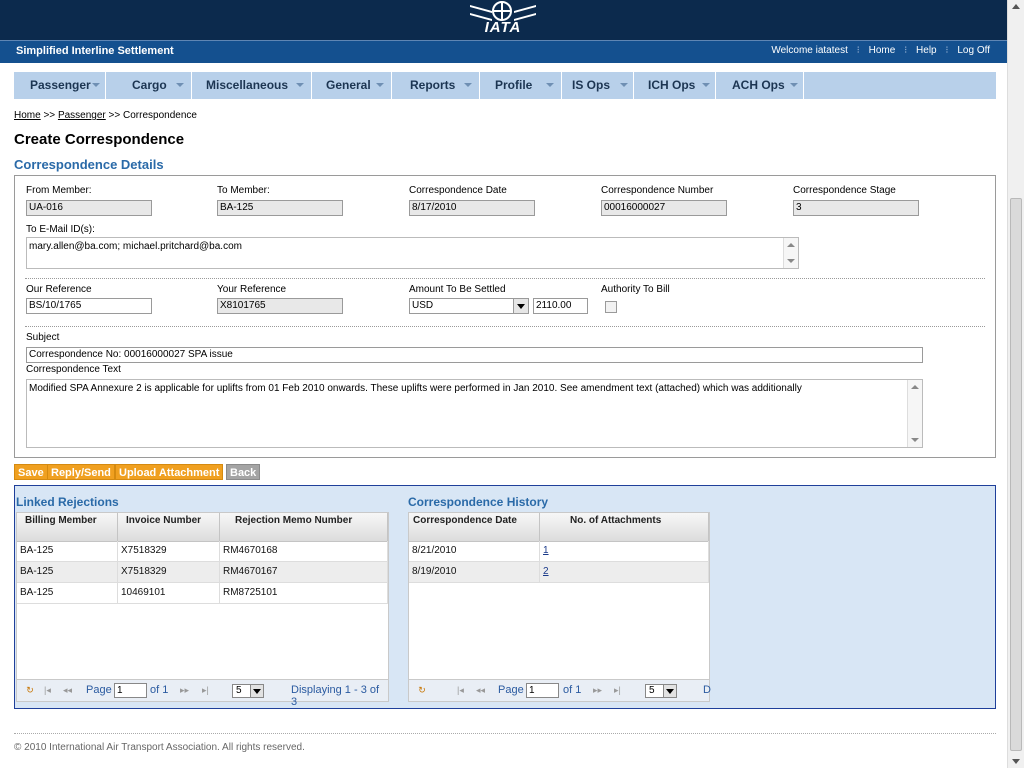 Image resolution: width=1024 pixels, height=768 pixels. Describe the element at coordinates (624, 527) in the screenshot. I see `col-attachments: No. of Attachments` at that location.